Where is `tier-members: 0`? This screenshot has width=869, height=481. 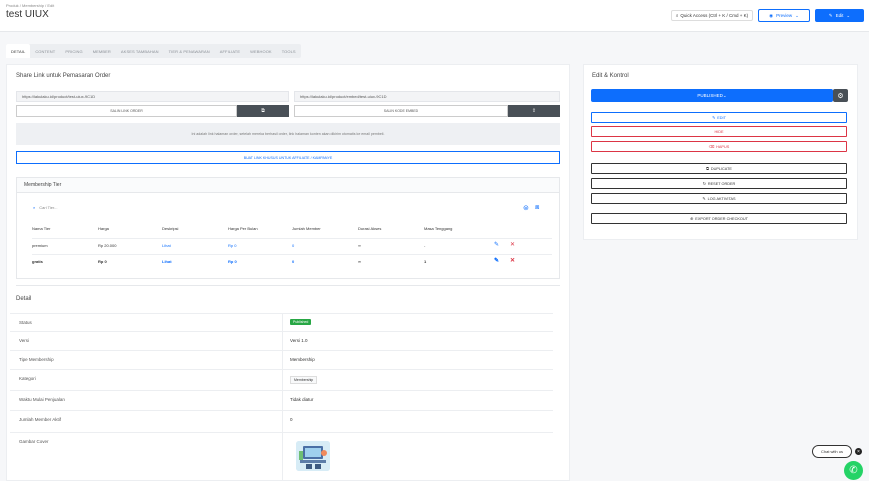
tier-members: 0 is located at coordinates (293, 245).